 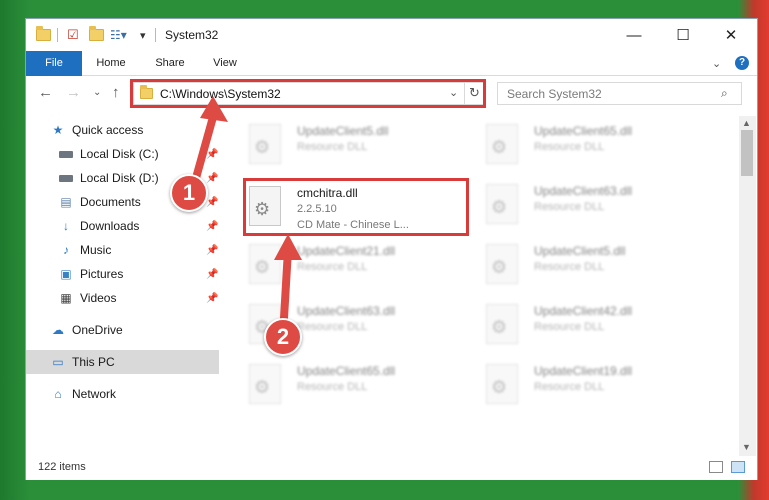 What do you see at coordinates (214, 109) in the screenshot?
I see `arrow-one-head` at bounding box center [214, 109].